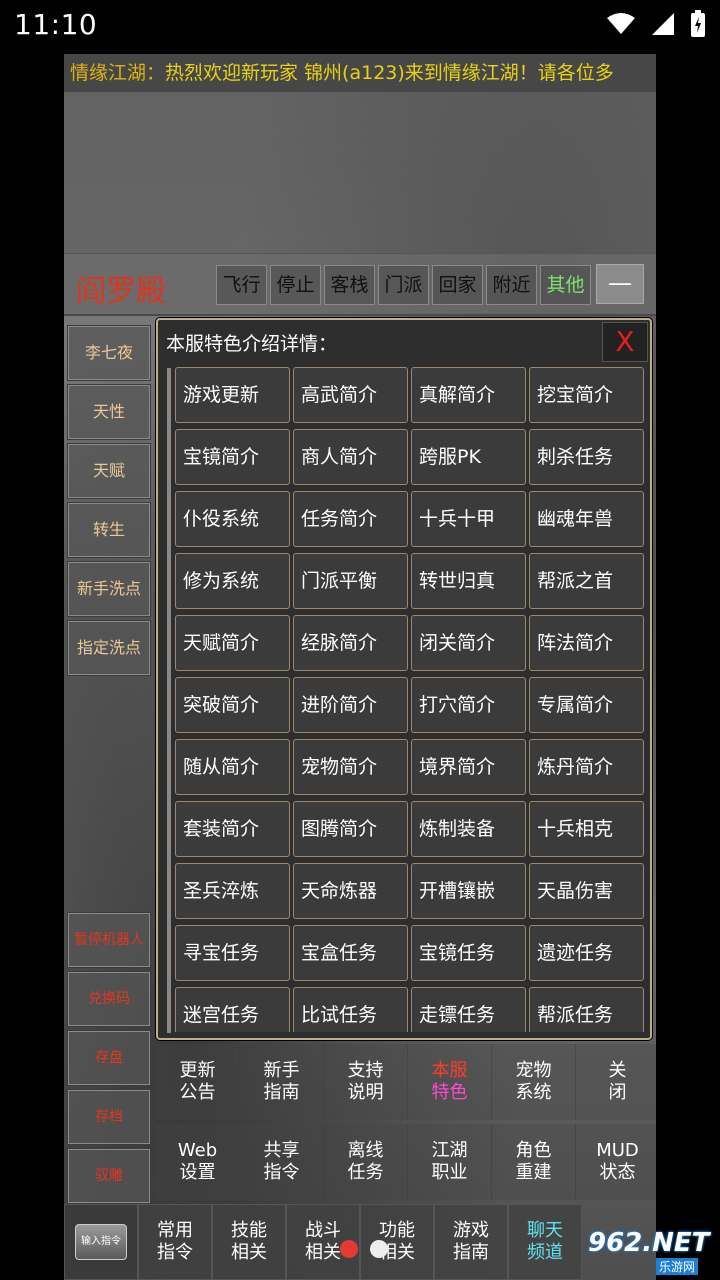  I want to click on feature-item: 任务简介, so click(350, 519).